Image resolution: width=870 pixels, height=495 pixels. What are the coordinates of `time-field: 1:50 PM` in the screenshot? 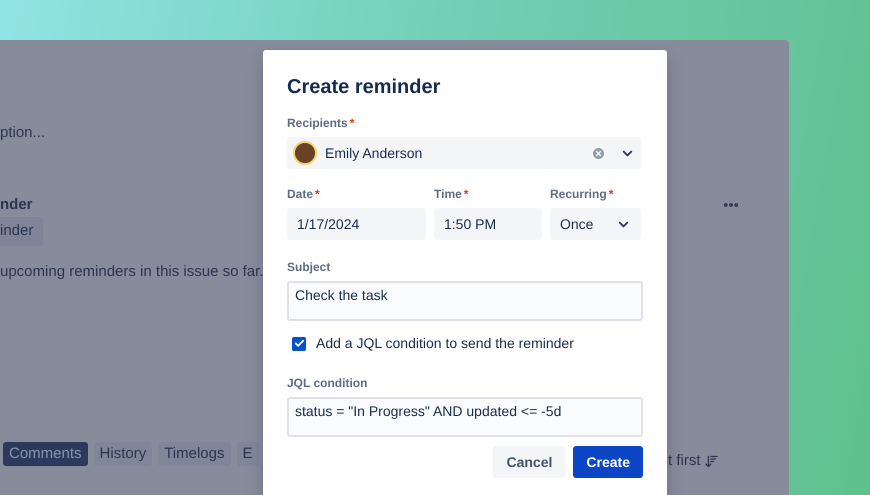 It's located at (488, 224).